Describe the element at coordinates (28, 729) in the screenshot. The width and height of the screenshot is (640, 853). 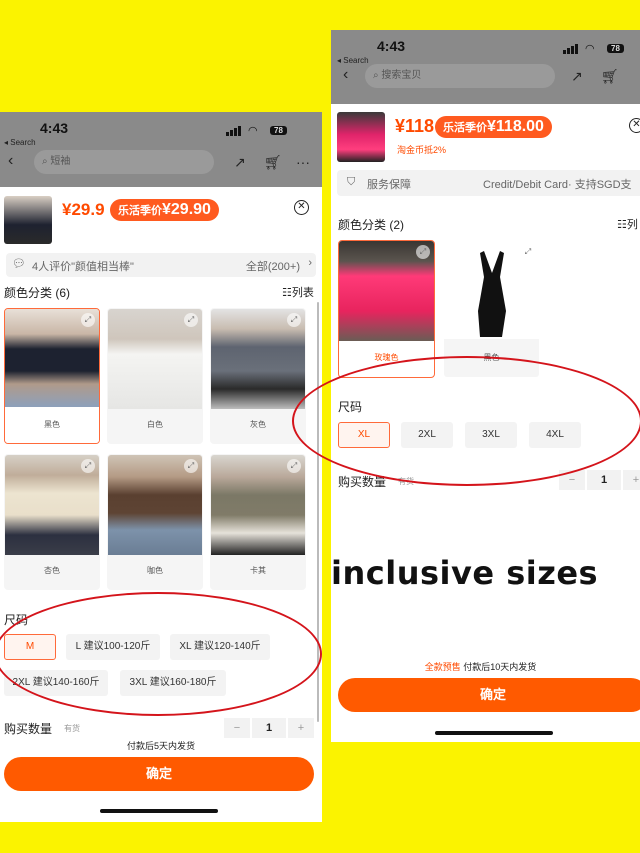
I see `quantity-label: 购买数量` at that location.